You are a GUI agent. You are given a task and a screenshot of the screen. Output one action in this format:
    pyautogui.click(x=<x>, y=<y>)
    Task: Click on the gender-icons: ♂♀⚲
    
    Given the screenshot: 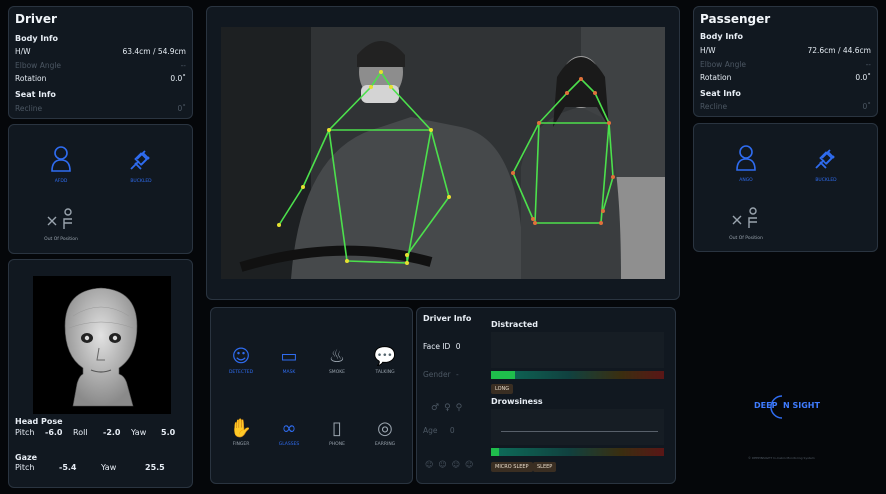 What is the action you would take?
    pyautogui.click(x=449, y=408)
    